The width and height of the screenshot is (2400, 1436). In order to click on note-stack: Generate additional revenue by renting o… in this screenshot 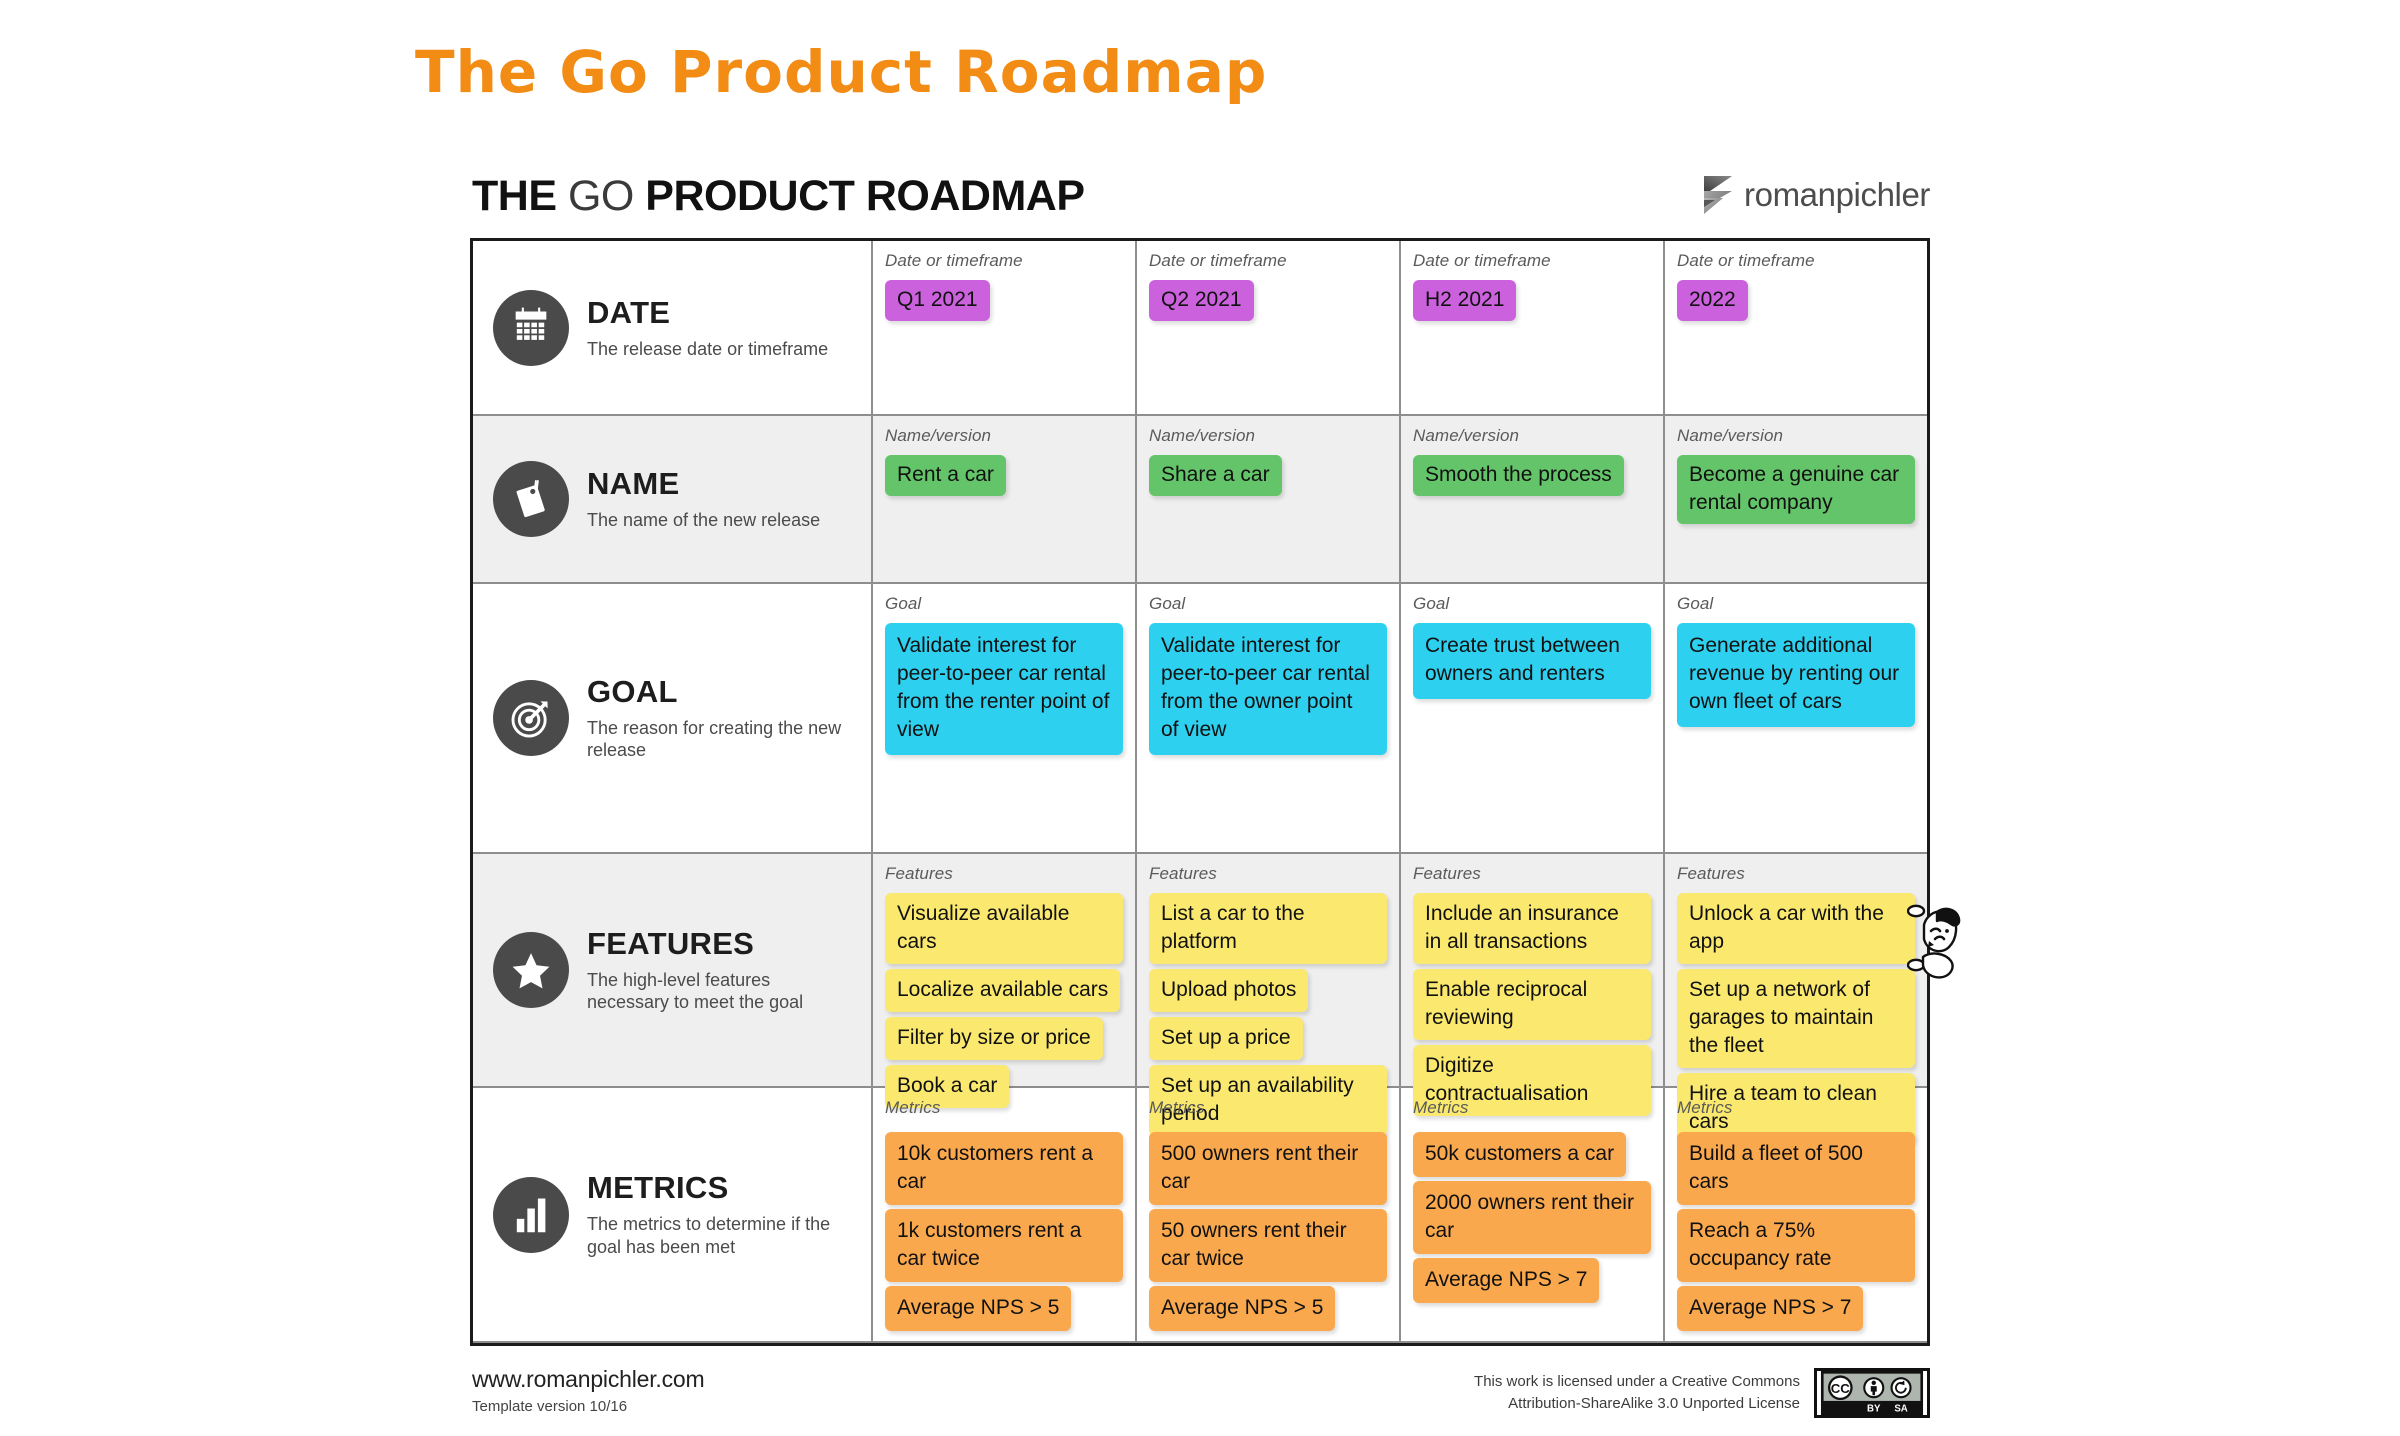, I will do `click(1796, 675)`.